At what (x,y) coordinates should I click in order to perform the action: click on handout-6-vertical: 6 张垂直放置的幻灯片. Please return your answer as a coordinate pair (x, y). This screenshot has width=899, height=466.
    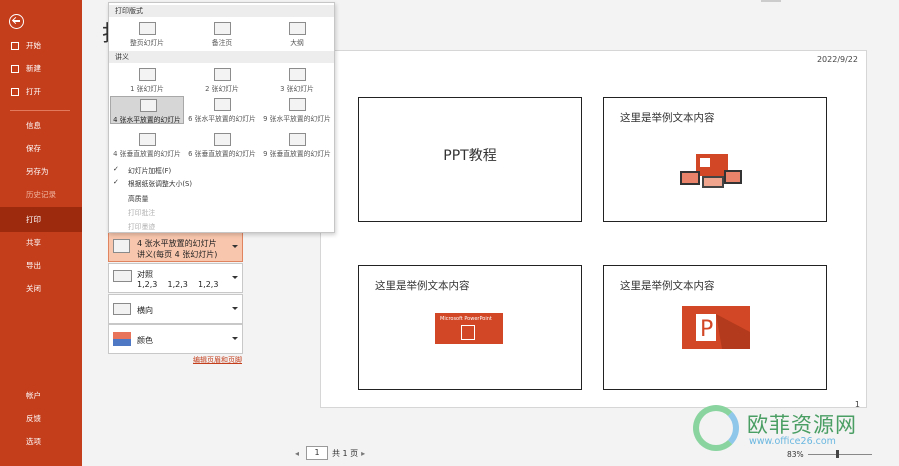
    Looking at the image, I should click on (222, 145).